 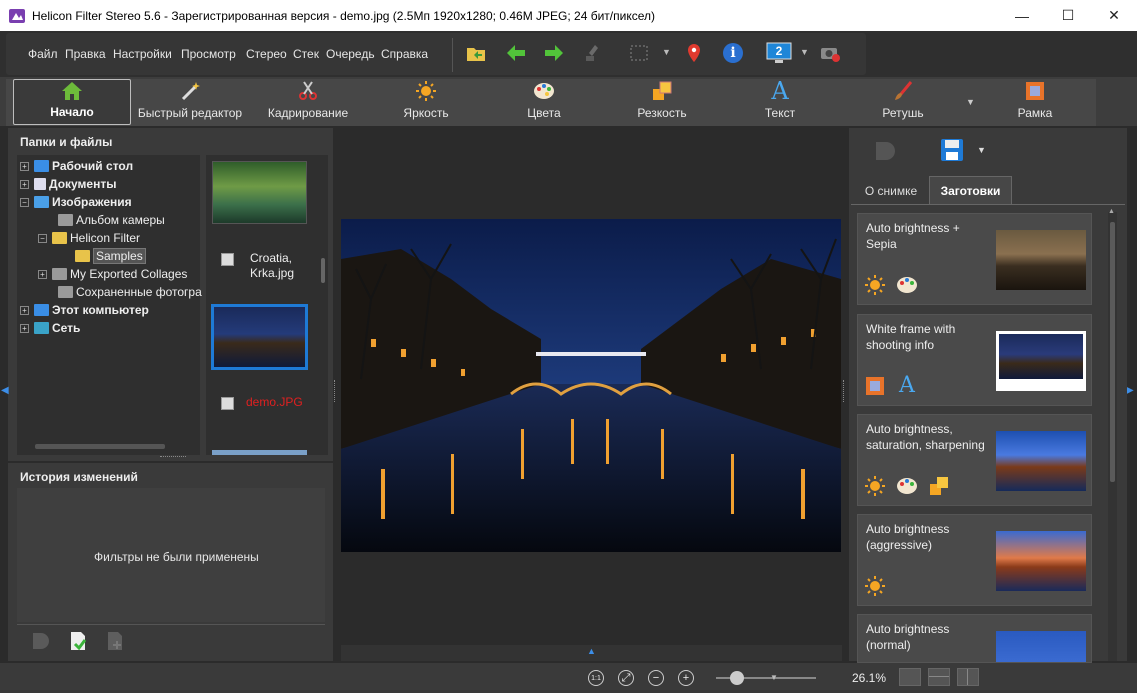 I want to click on tree-item-camera-roll: Альбом камеры, so click(x=111, y=220).